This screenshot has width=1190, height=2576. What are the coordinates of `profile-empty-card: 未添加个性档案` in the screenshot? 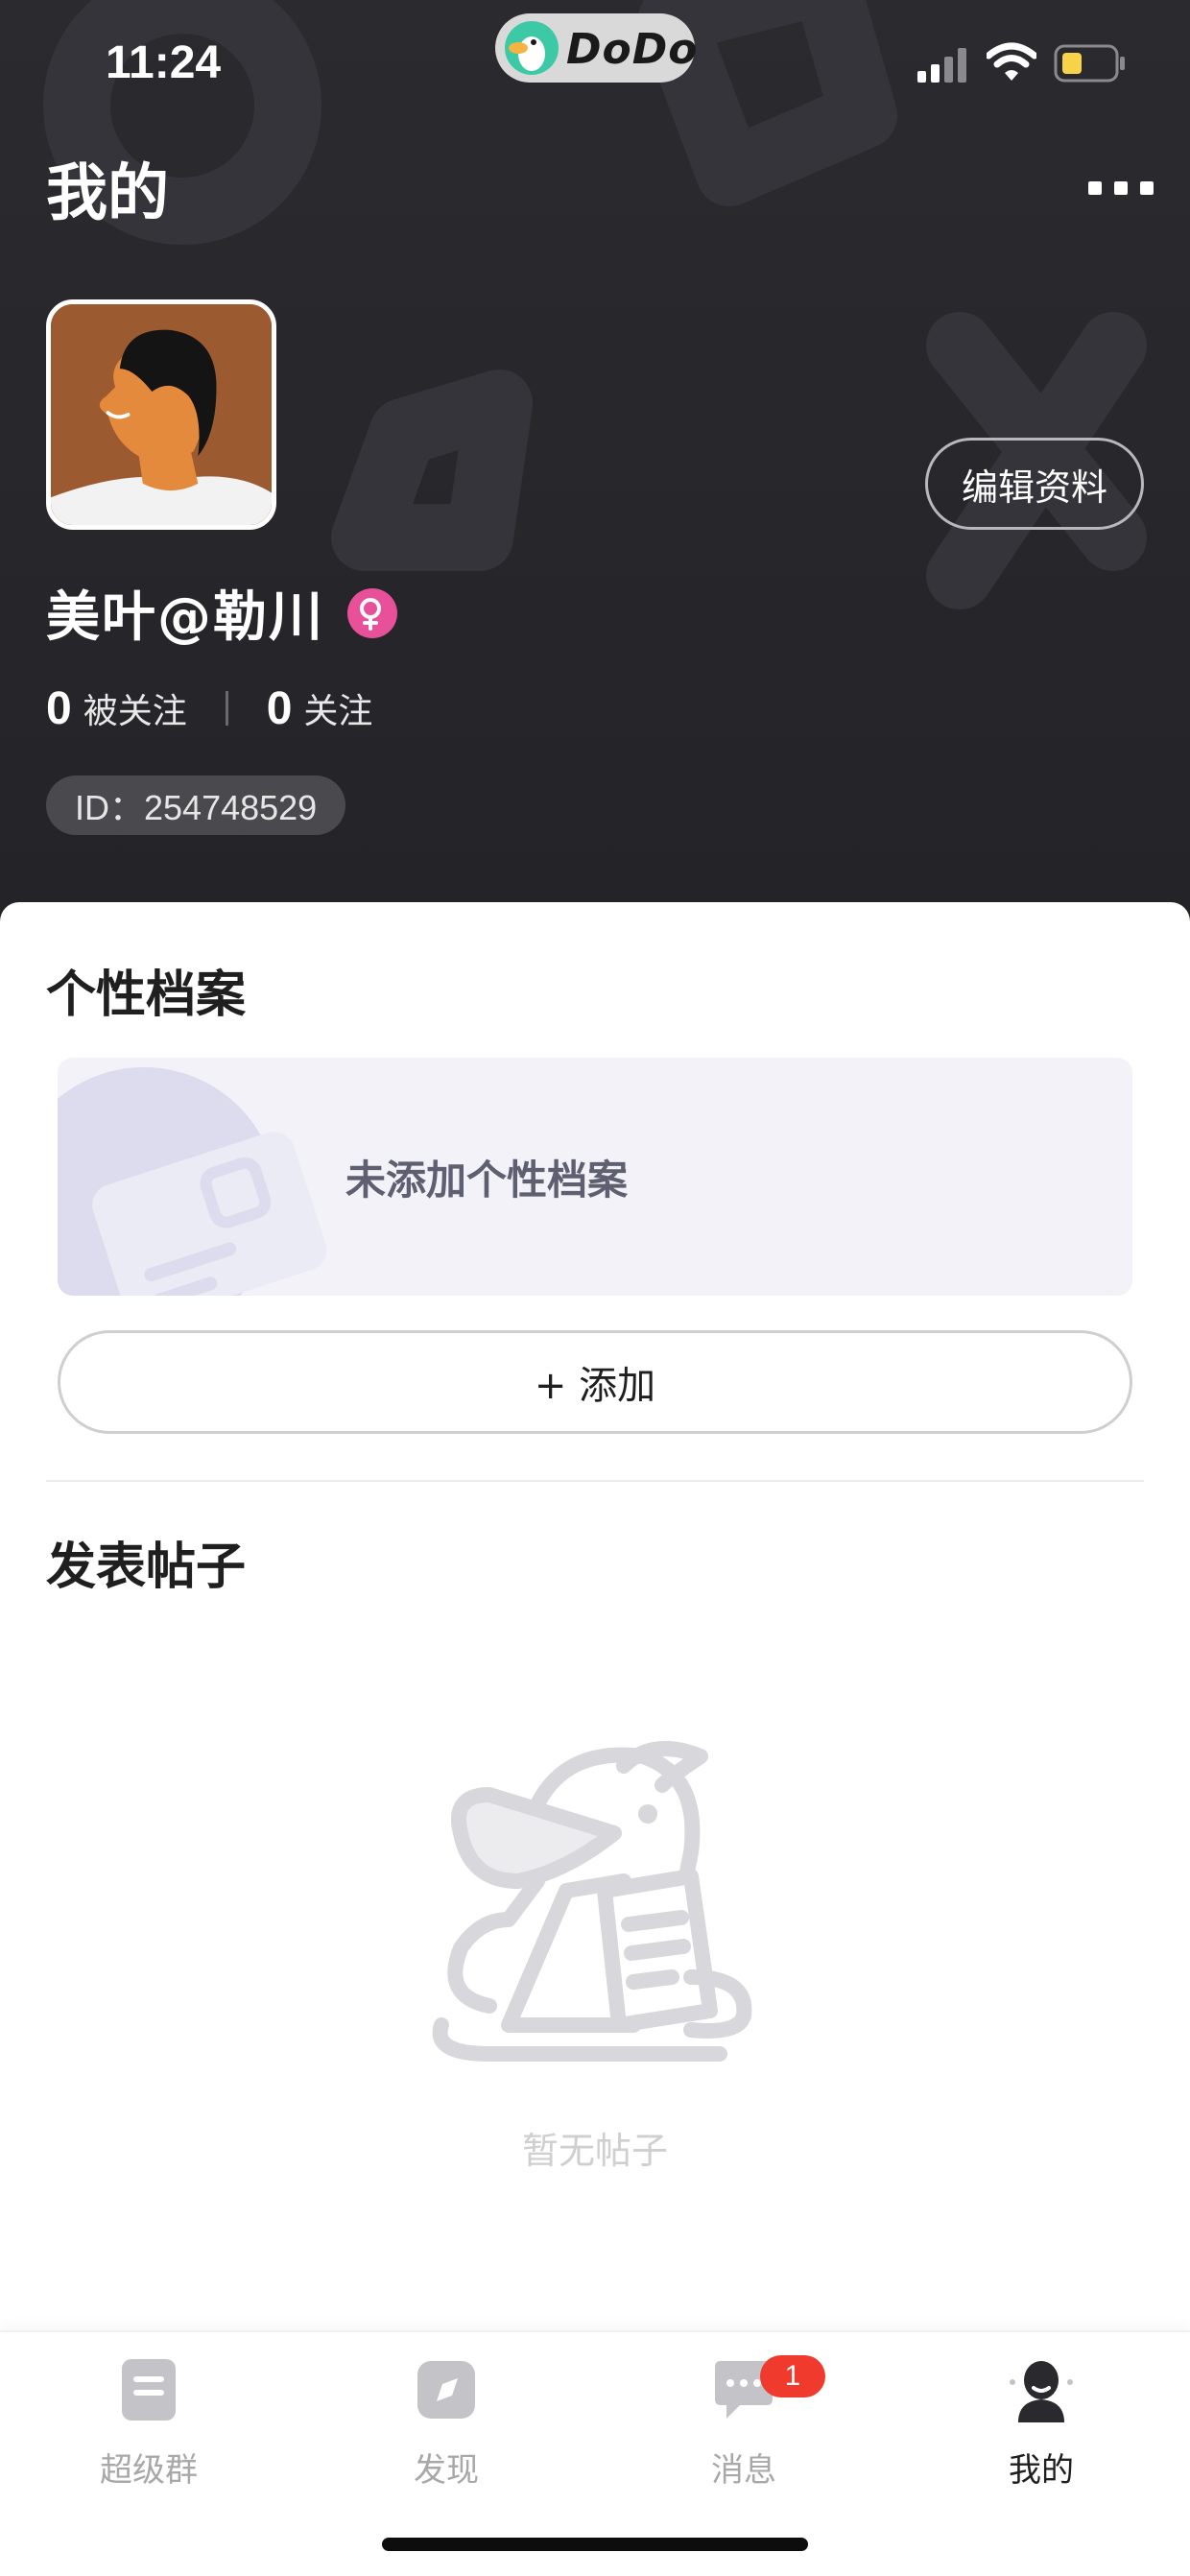 It's located at (595, 1177).